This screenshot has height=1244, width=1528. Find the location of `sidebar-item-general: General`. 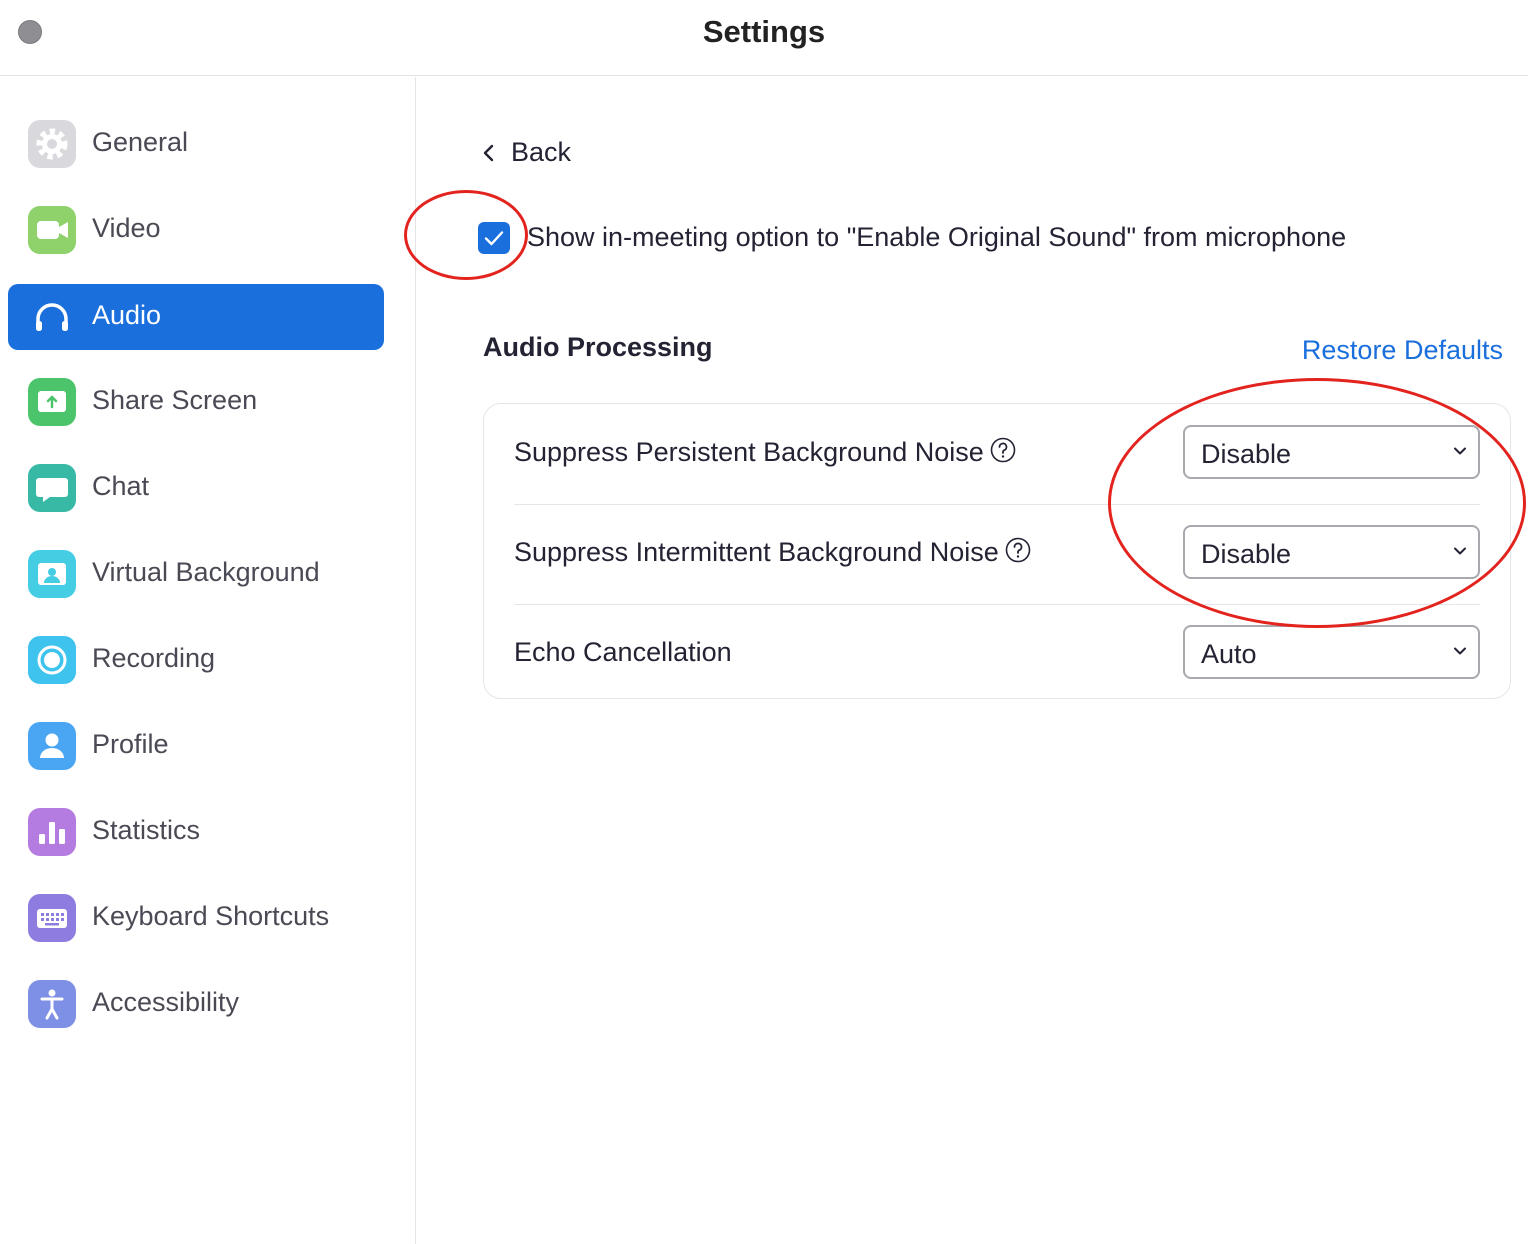

sidebar-item-general: General is located at coordinates (196, 144).